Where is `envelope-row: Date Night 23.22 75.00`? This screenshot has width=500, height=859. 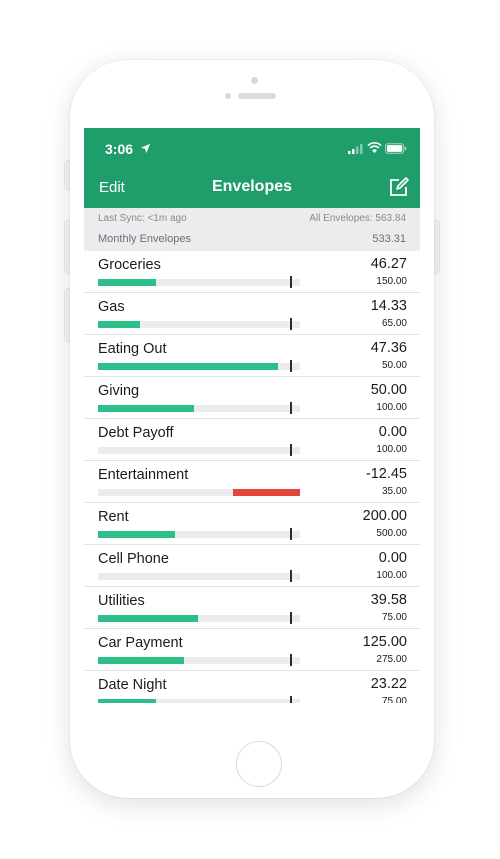 envelope-row: Date Night 23.22 75.00 is located at coordinates (252, 687).